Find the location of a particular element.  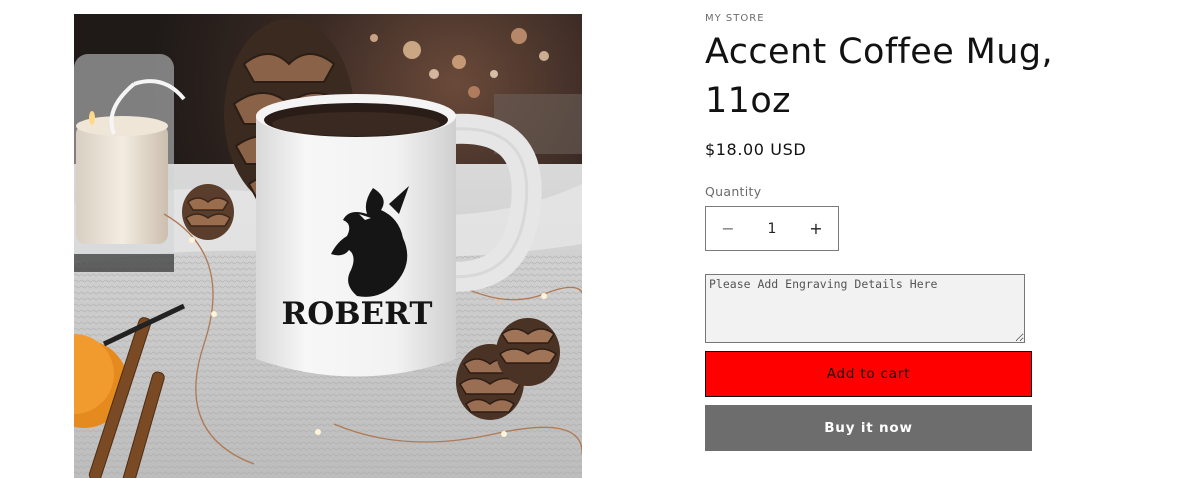

quantity-label: Quantity is located at coordinates (733, 191).